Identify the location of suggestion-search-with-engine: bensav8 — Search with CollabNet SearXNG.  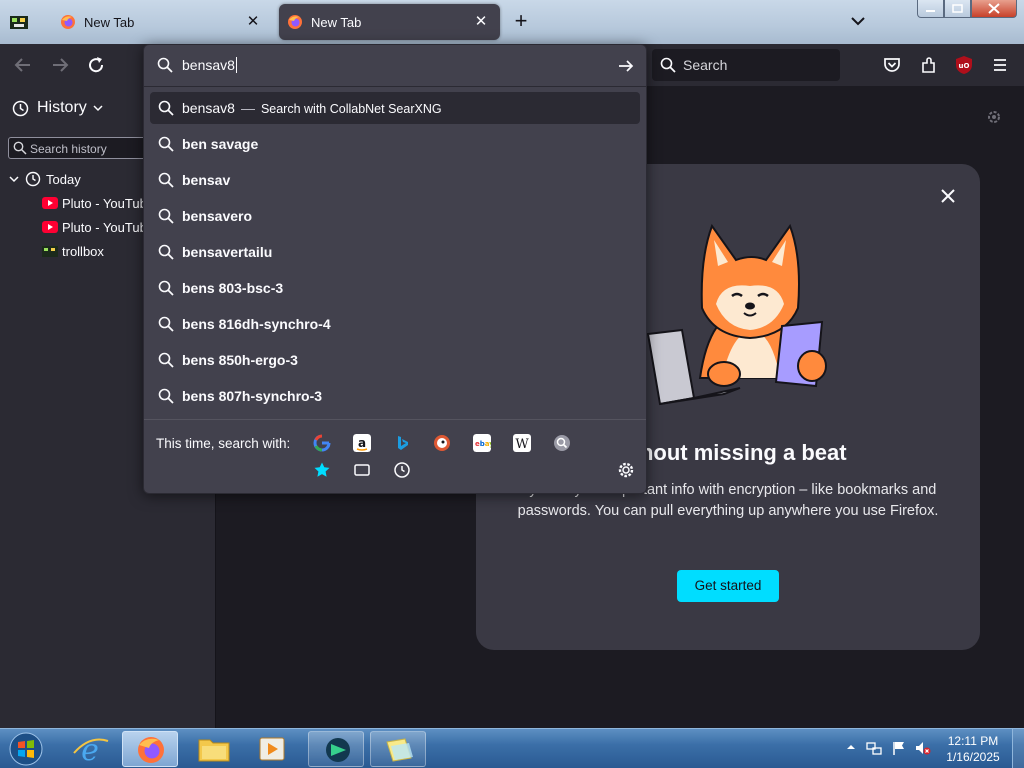
(395, 108).